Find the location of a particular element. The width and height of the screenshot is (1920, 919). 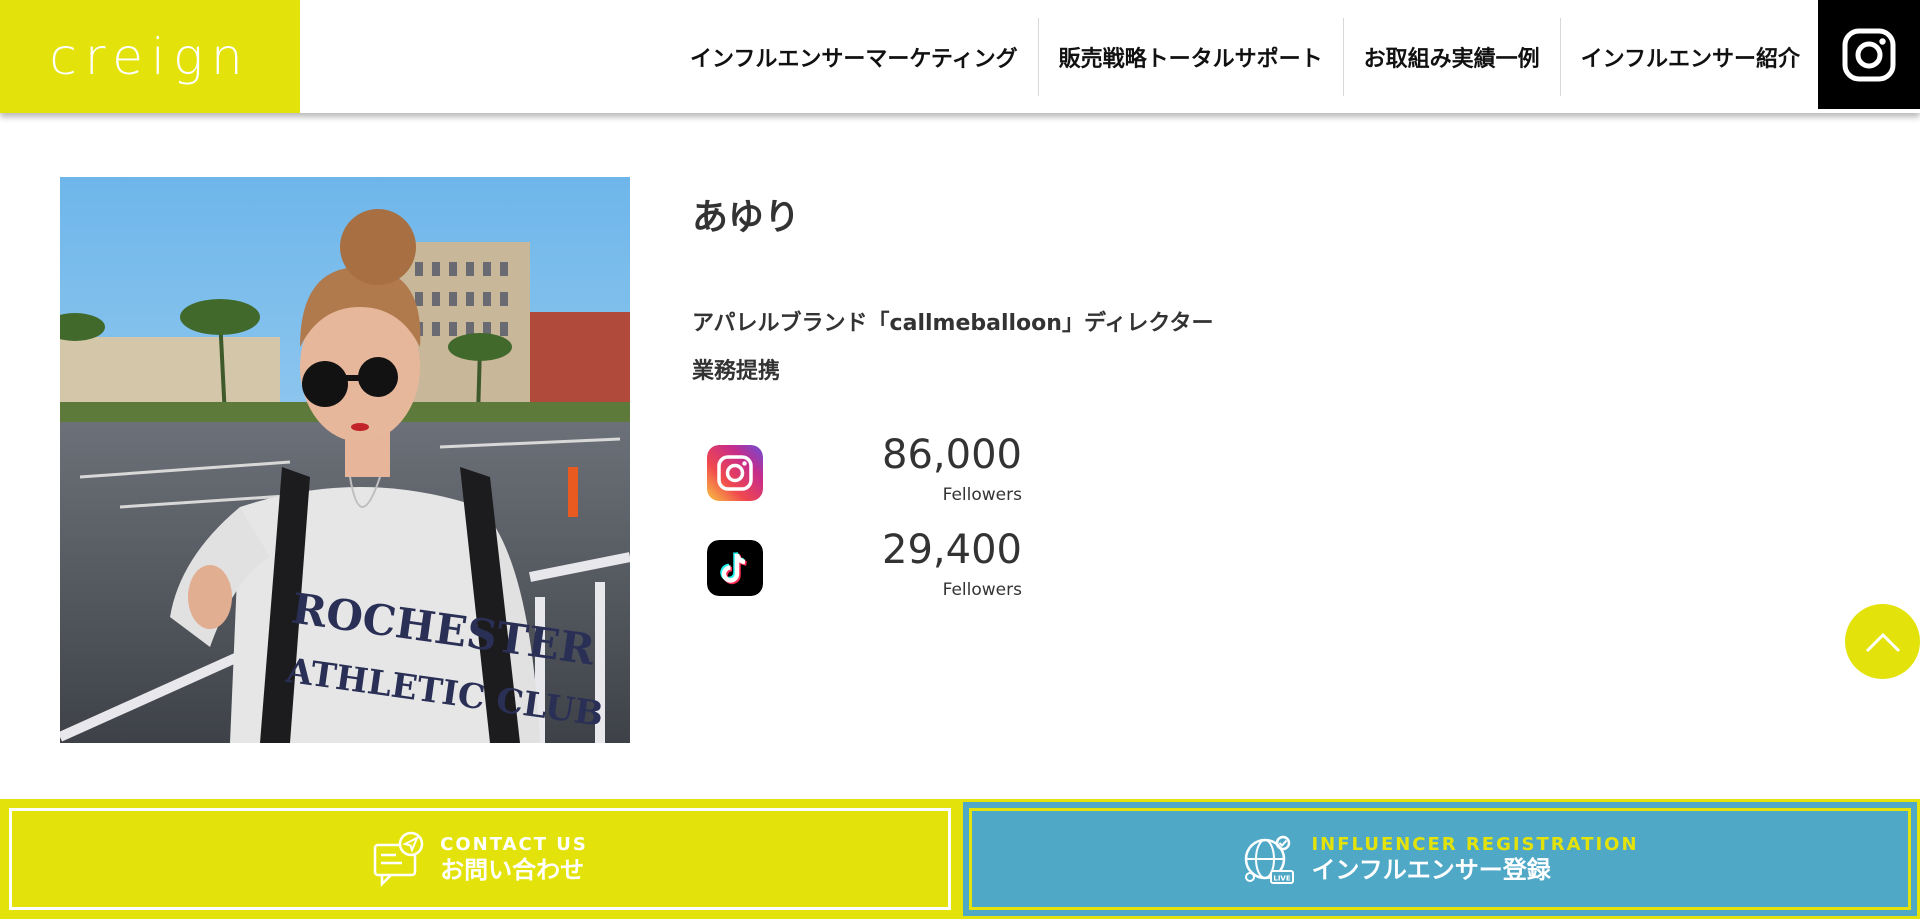

logo-text: creign is located at coordinates (150, 56).